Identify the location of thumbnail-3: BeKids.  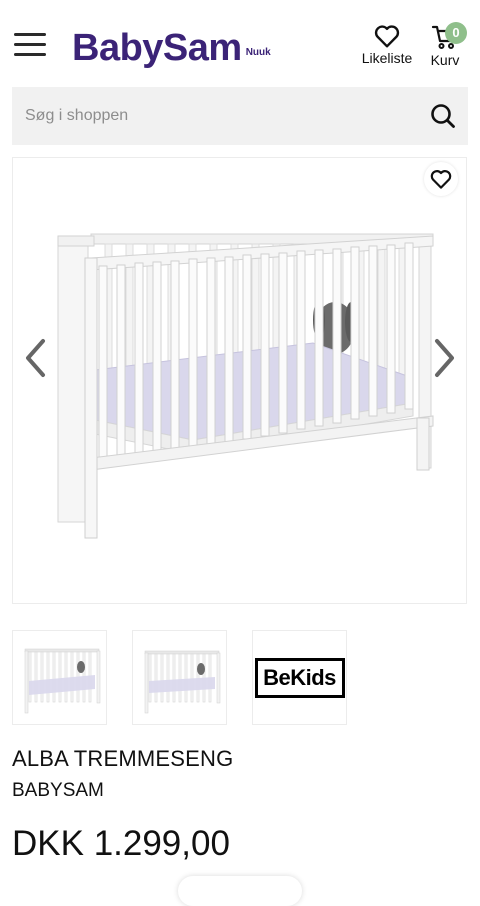
(299, 677).